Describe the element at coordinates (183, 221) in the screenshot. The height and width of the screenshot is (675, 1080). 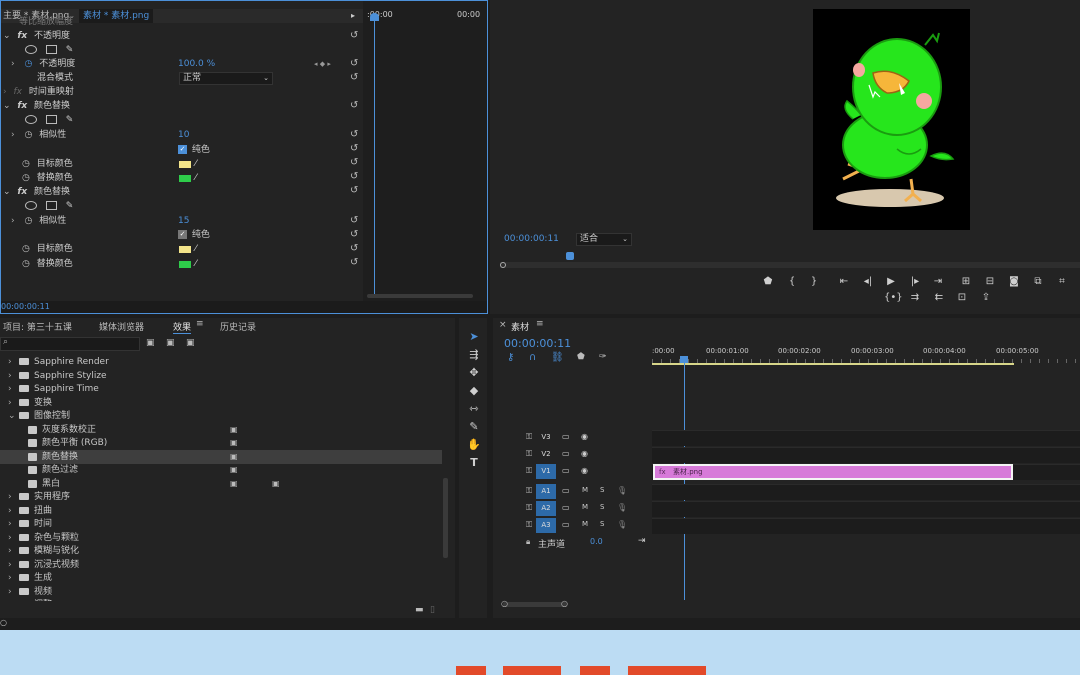
I see `similarity-2-value: 15` at that location.